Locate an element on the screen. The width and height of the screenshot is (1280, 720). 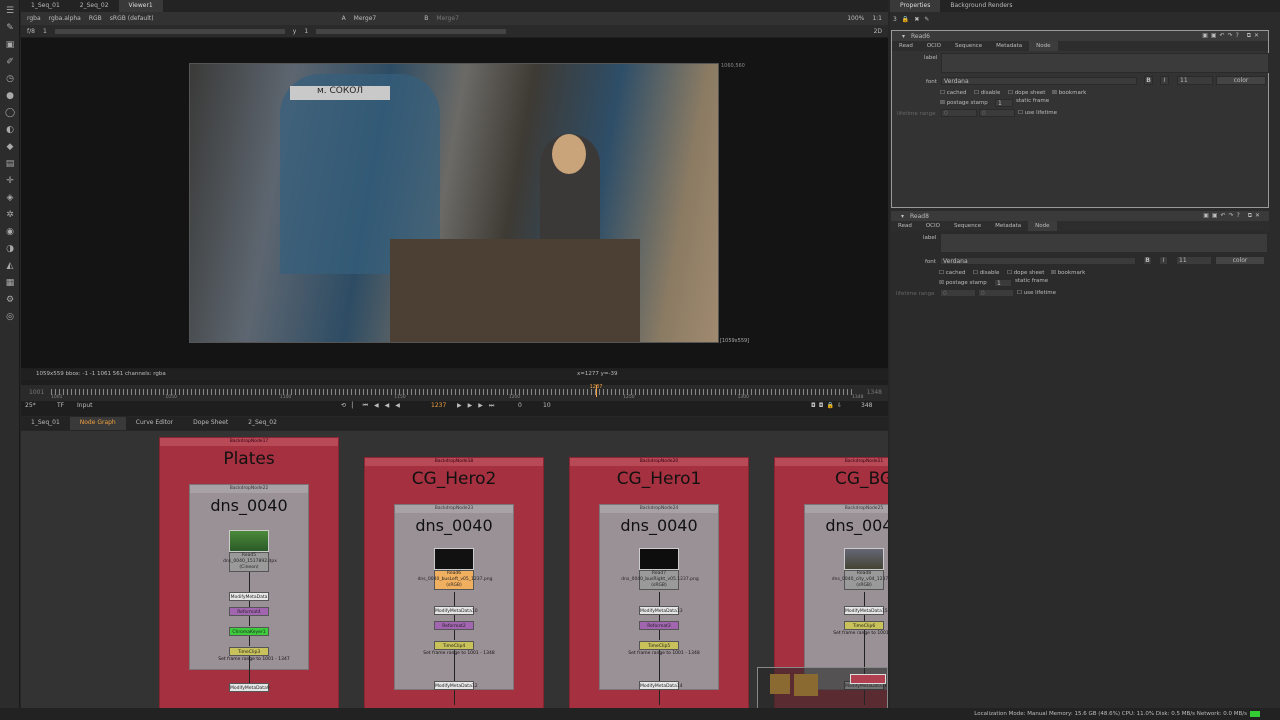
color-button: color is located at coordinates (1241, 80).